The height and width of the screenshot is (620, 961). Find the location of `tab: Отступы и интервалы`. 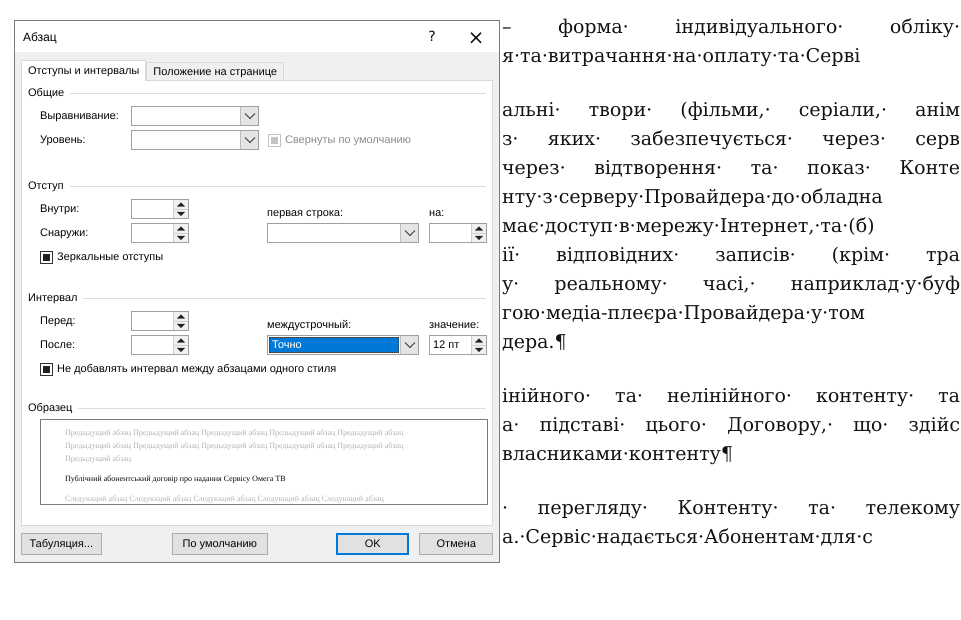

tab: Отступы и интервалы is located at coordinates (83, 70).